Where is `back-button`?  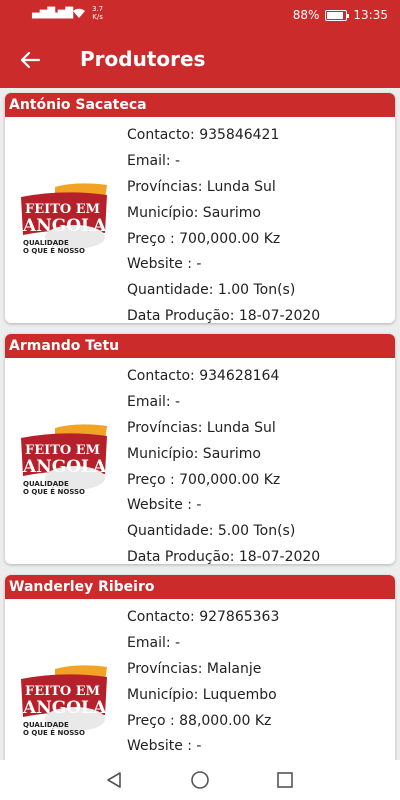
back-button is located at coordinates (30, 60).